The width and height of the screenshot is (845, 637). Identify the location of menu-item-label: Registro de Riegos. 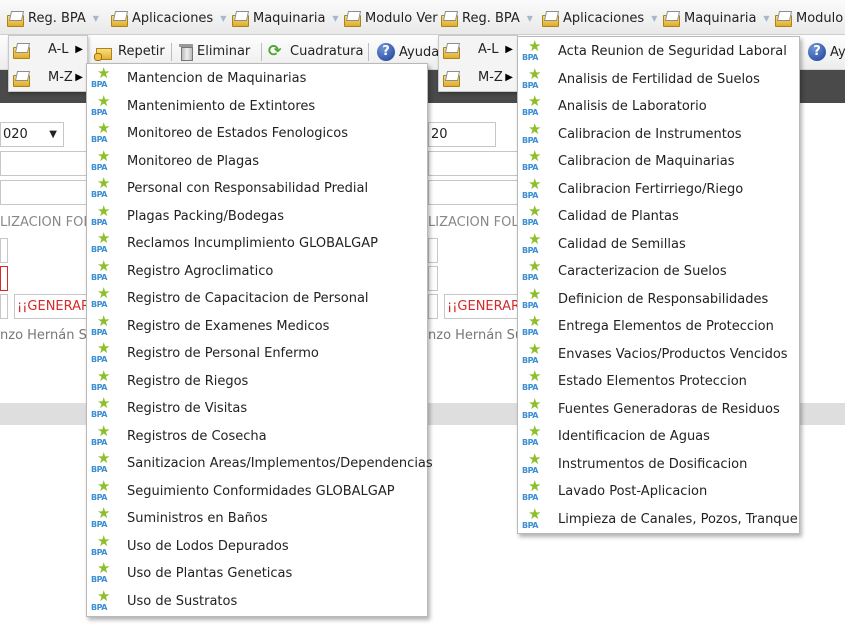
(188, 381).